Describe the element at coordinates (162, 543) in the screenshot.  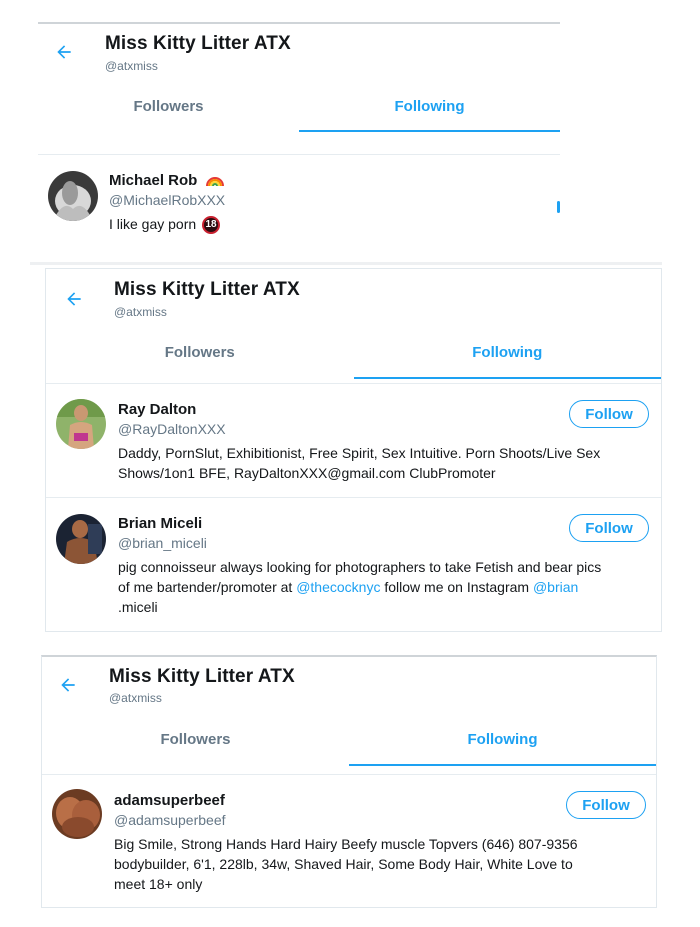
I see `user-handle: @brian_miceli` at that location.